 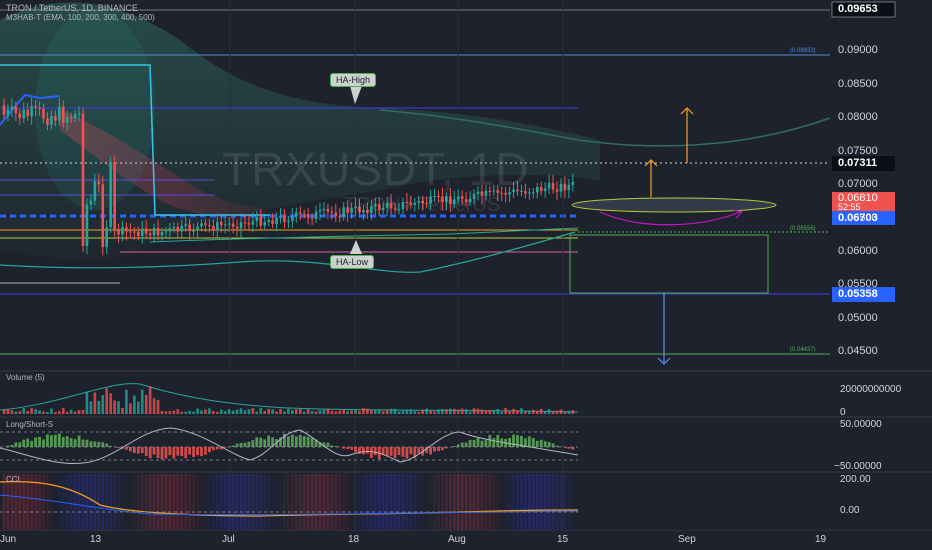 I want to click on longshort-pane-label: Long/Short-S, so click(x=29, y=424).